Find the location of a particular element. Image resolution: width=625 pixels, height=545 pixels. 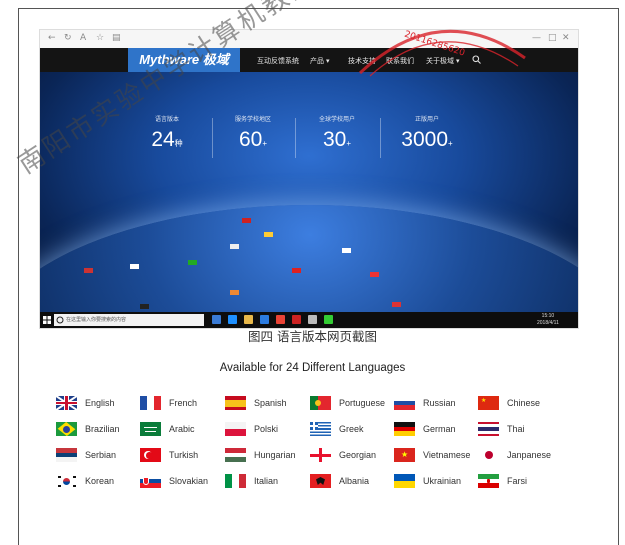

language-name: Janpanese is located at coordinates (529, 455).